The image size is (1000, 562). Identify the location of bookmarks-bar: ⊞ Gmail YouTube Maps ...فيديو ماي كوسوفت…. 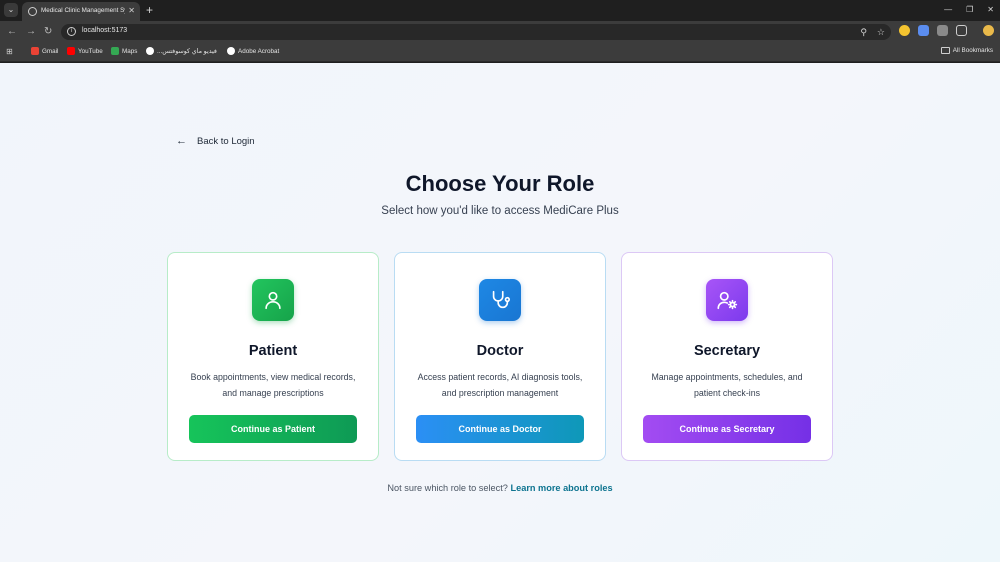
(500, 52).